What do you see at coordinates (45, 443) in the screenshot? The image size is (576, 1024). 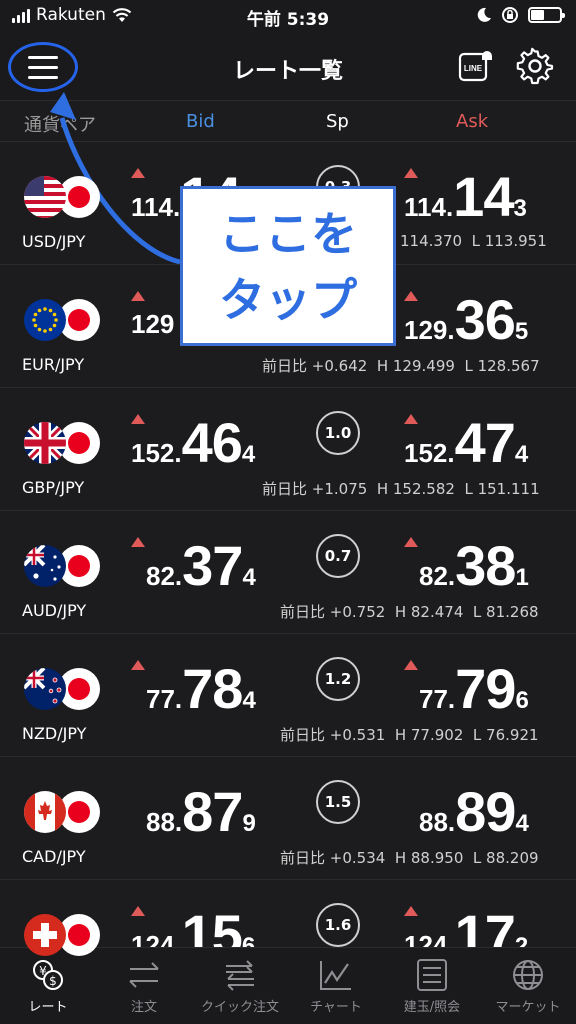 I see `uk-flag-icon` at bounding box center [45, 443].